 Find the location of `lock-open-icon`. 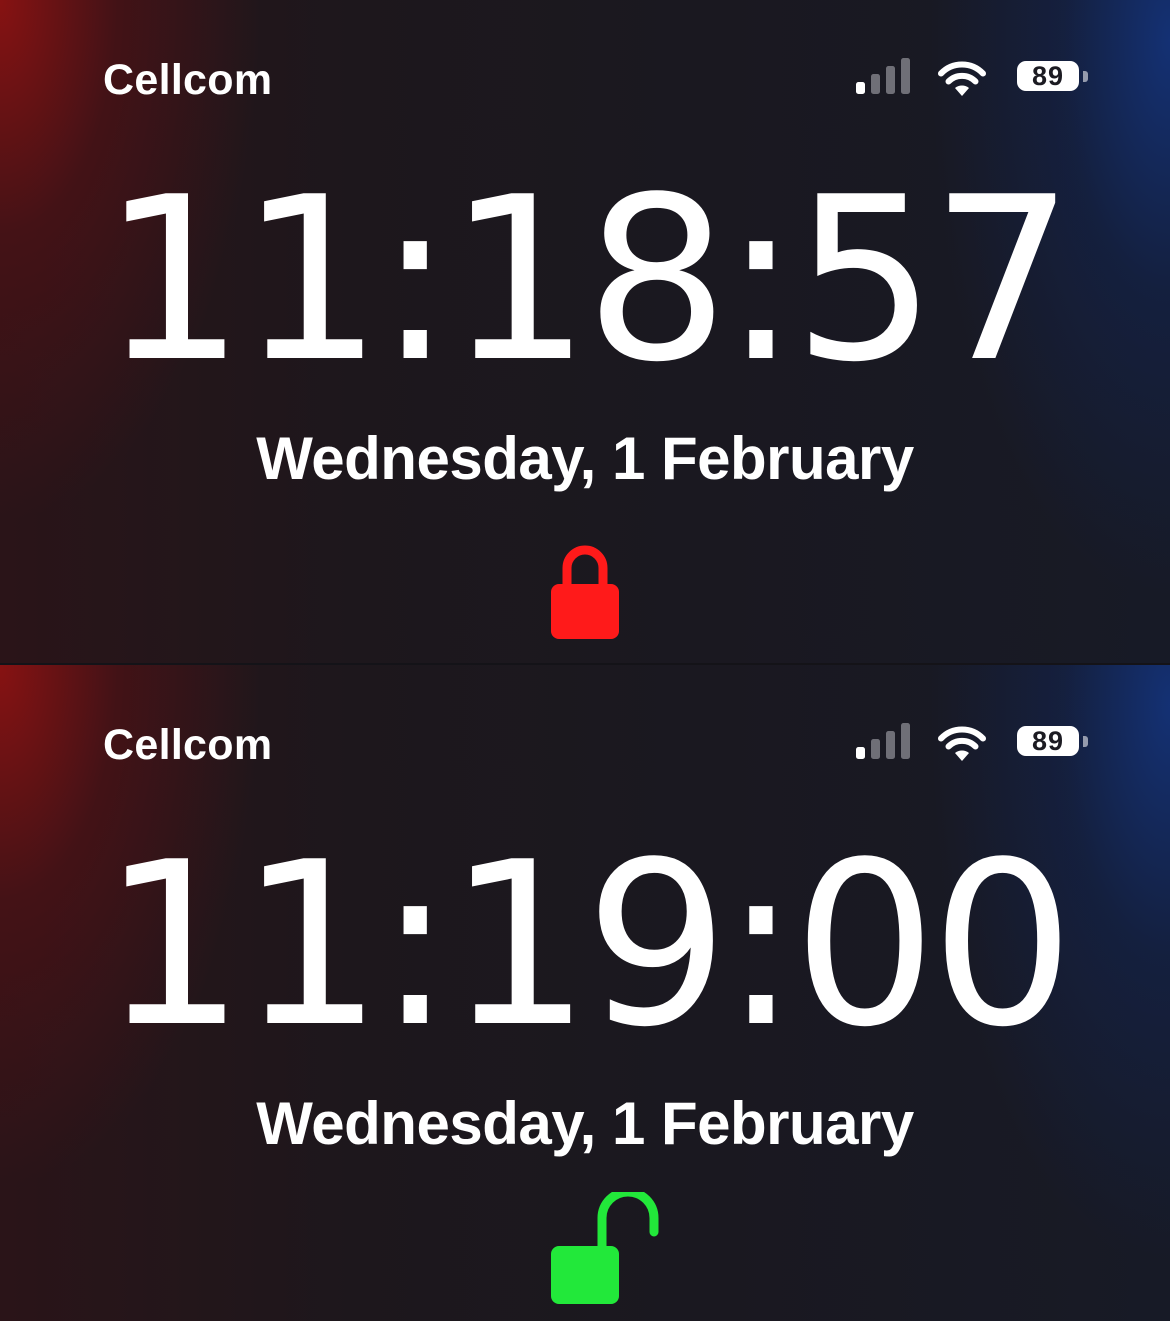

lock-open-icon is located at coordinates (605, 1248).